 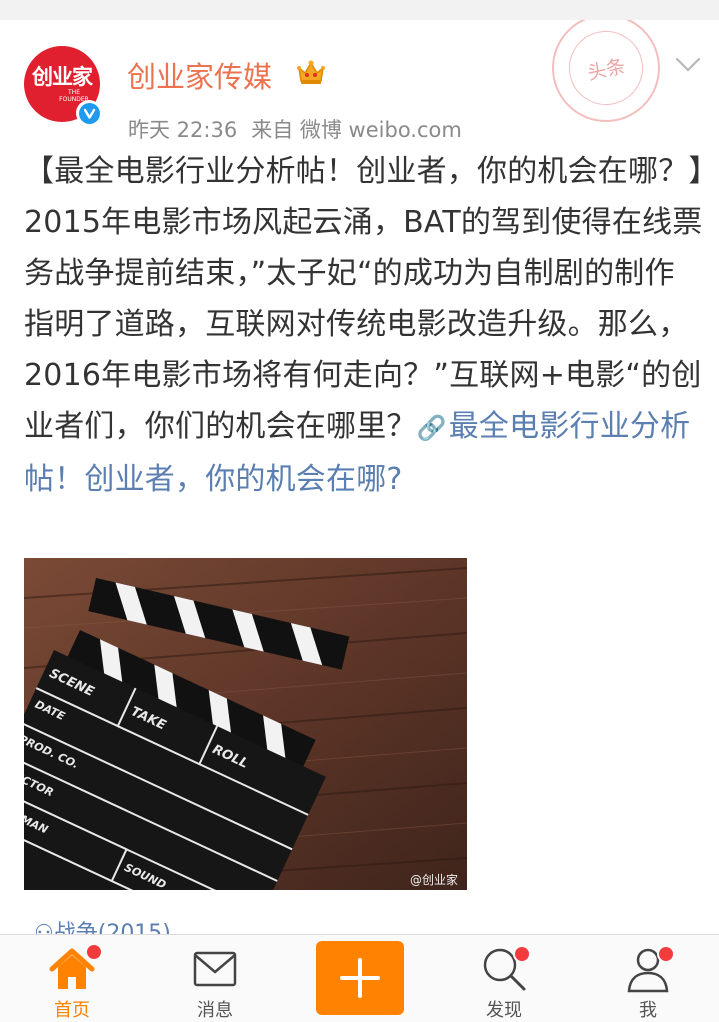 I want to click on link-icon: 🔗, so click(x=431, y=428).